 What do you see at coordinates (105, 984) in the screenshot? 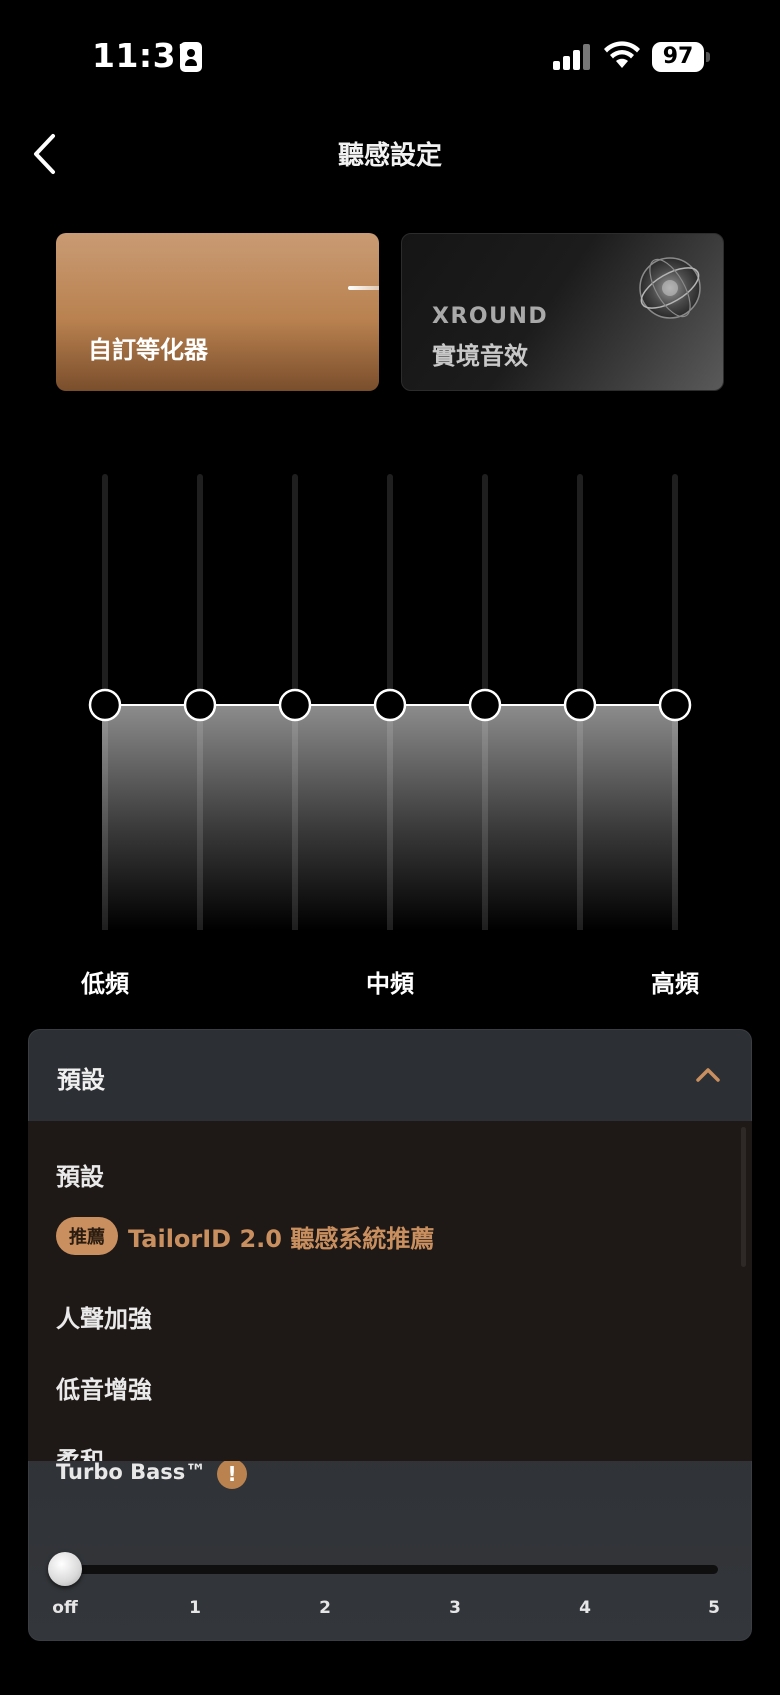
I see `low-band-label: 低頻` at bounding box center [105, 984].